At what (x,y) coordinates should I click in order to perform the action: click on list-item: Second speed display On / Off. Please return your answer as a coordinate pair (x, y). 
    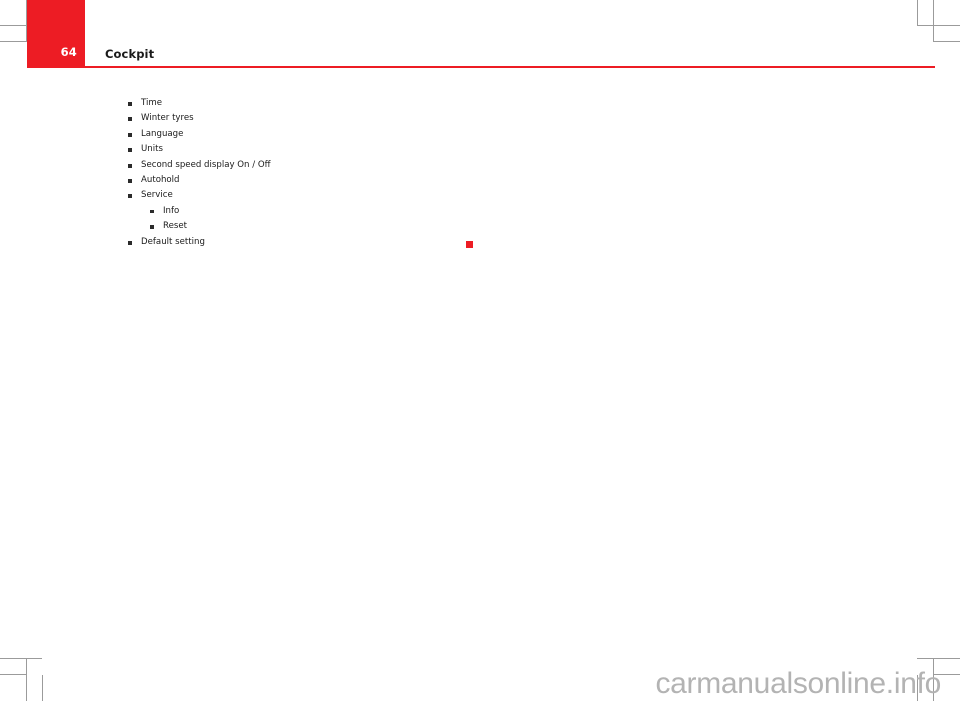
    Looking at the image, I should click on (480, 165).